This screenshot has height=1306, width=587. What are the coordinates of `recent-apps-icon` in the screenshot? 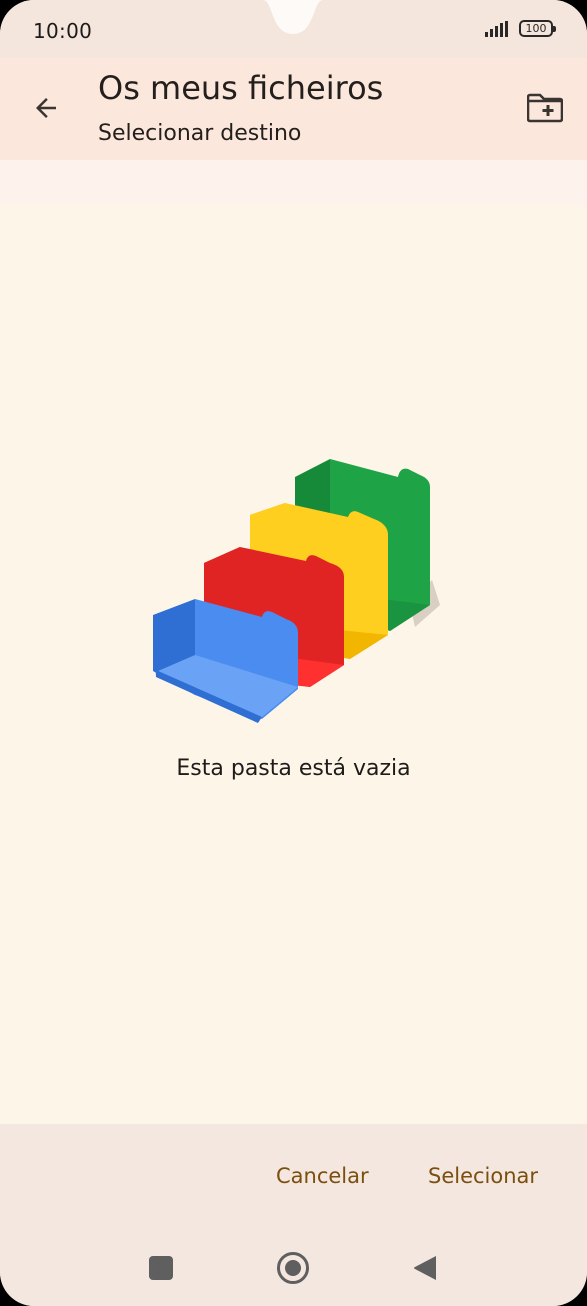 It's located at (161, 1268).